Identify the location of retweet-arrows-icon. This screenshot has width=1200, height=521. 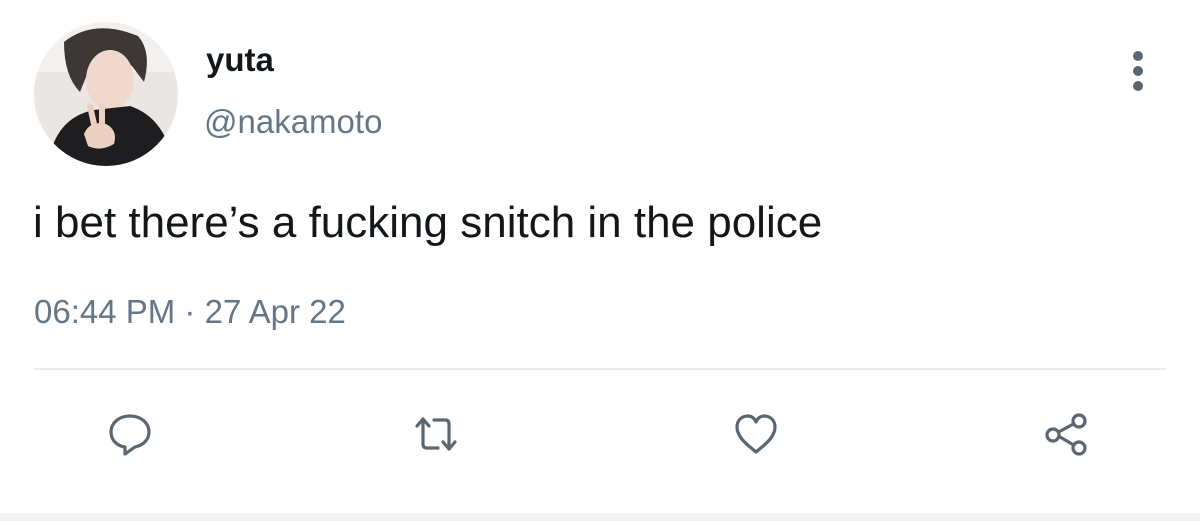
(436, 434).